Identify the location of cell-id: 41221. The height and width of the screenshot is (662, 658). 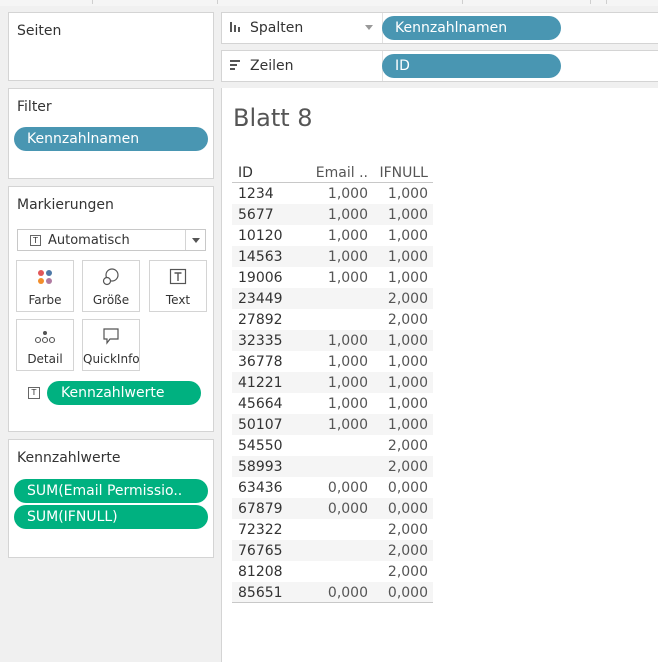
(260, 383).